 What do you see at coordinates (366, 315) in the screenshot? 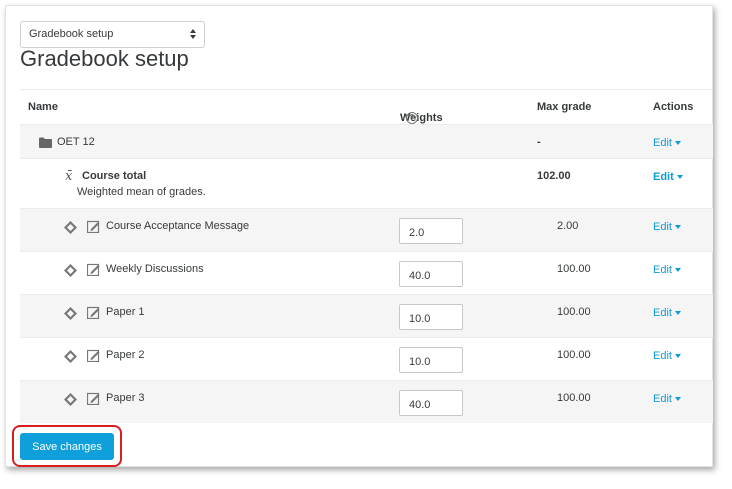
I see `table-row: Paper 1 100.00 Edit` at bounding box center [366, 315].